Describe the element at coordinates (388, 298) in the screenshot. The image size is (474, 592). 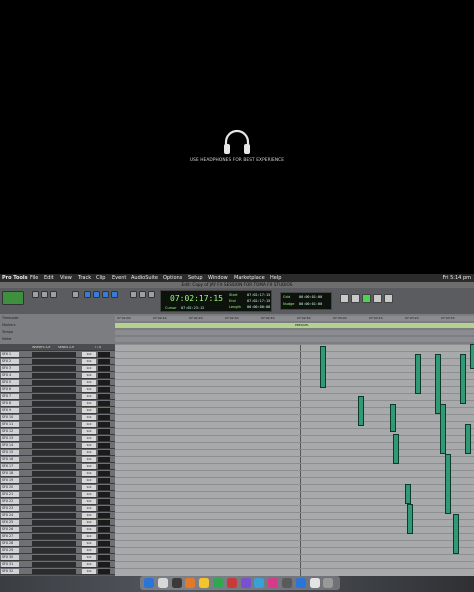
I see `record-button` at that location.